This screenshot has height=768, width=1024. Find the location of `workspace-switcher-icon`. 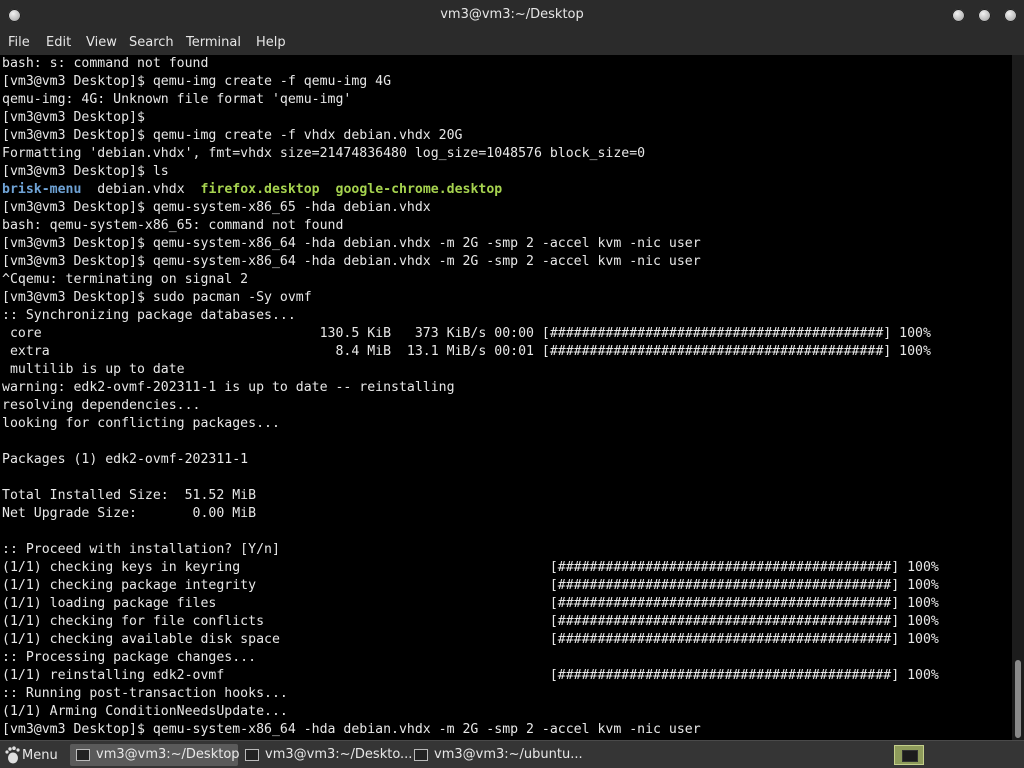

workspace-switcher-icon is located at coordinates (909, 755).